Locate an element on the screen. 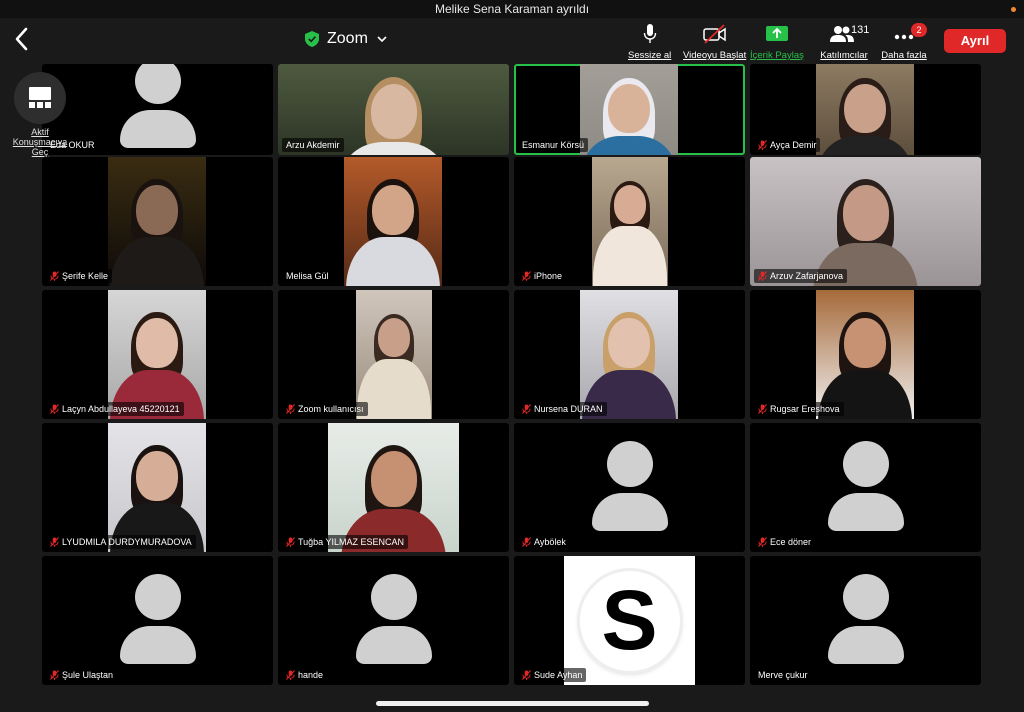  home-indicator is located at coordinates (512, 703).